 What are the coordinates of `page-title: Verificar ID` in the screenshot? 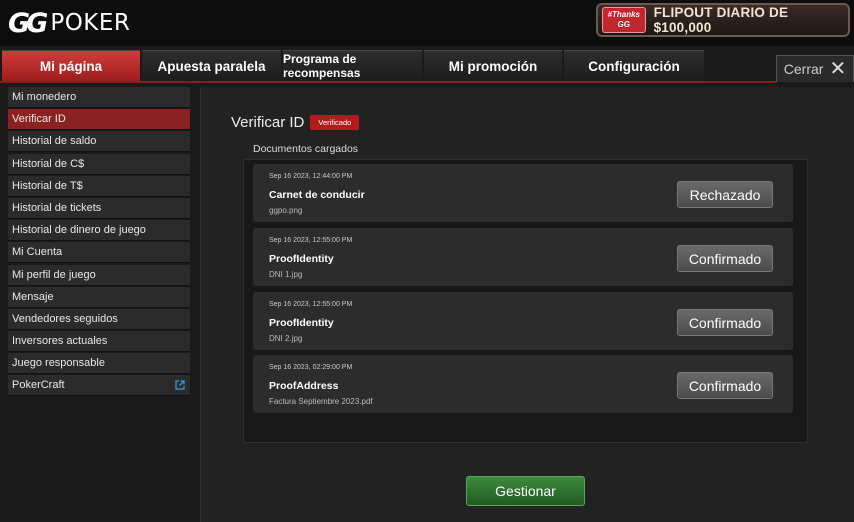 It's located at (268, 122).